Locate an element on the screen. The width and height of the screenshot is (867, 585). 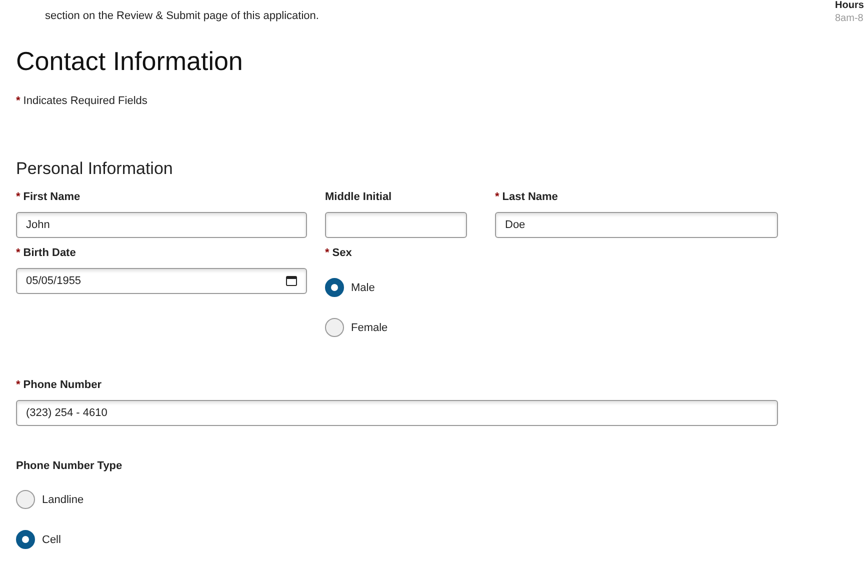
field-label: * Phone Number is located at coordinates (59, 385).